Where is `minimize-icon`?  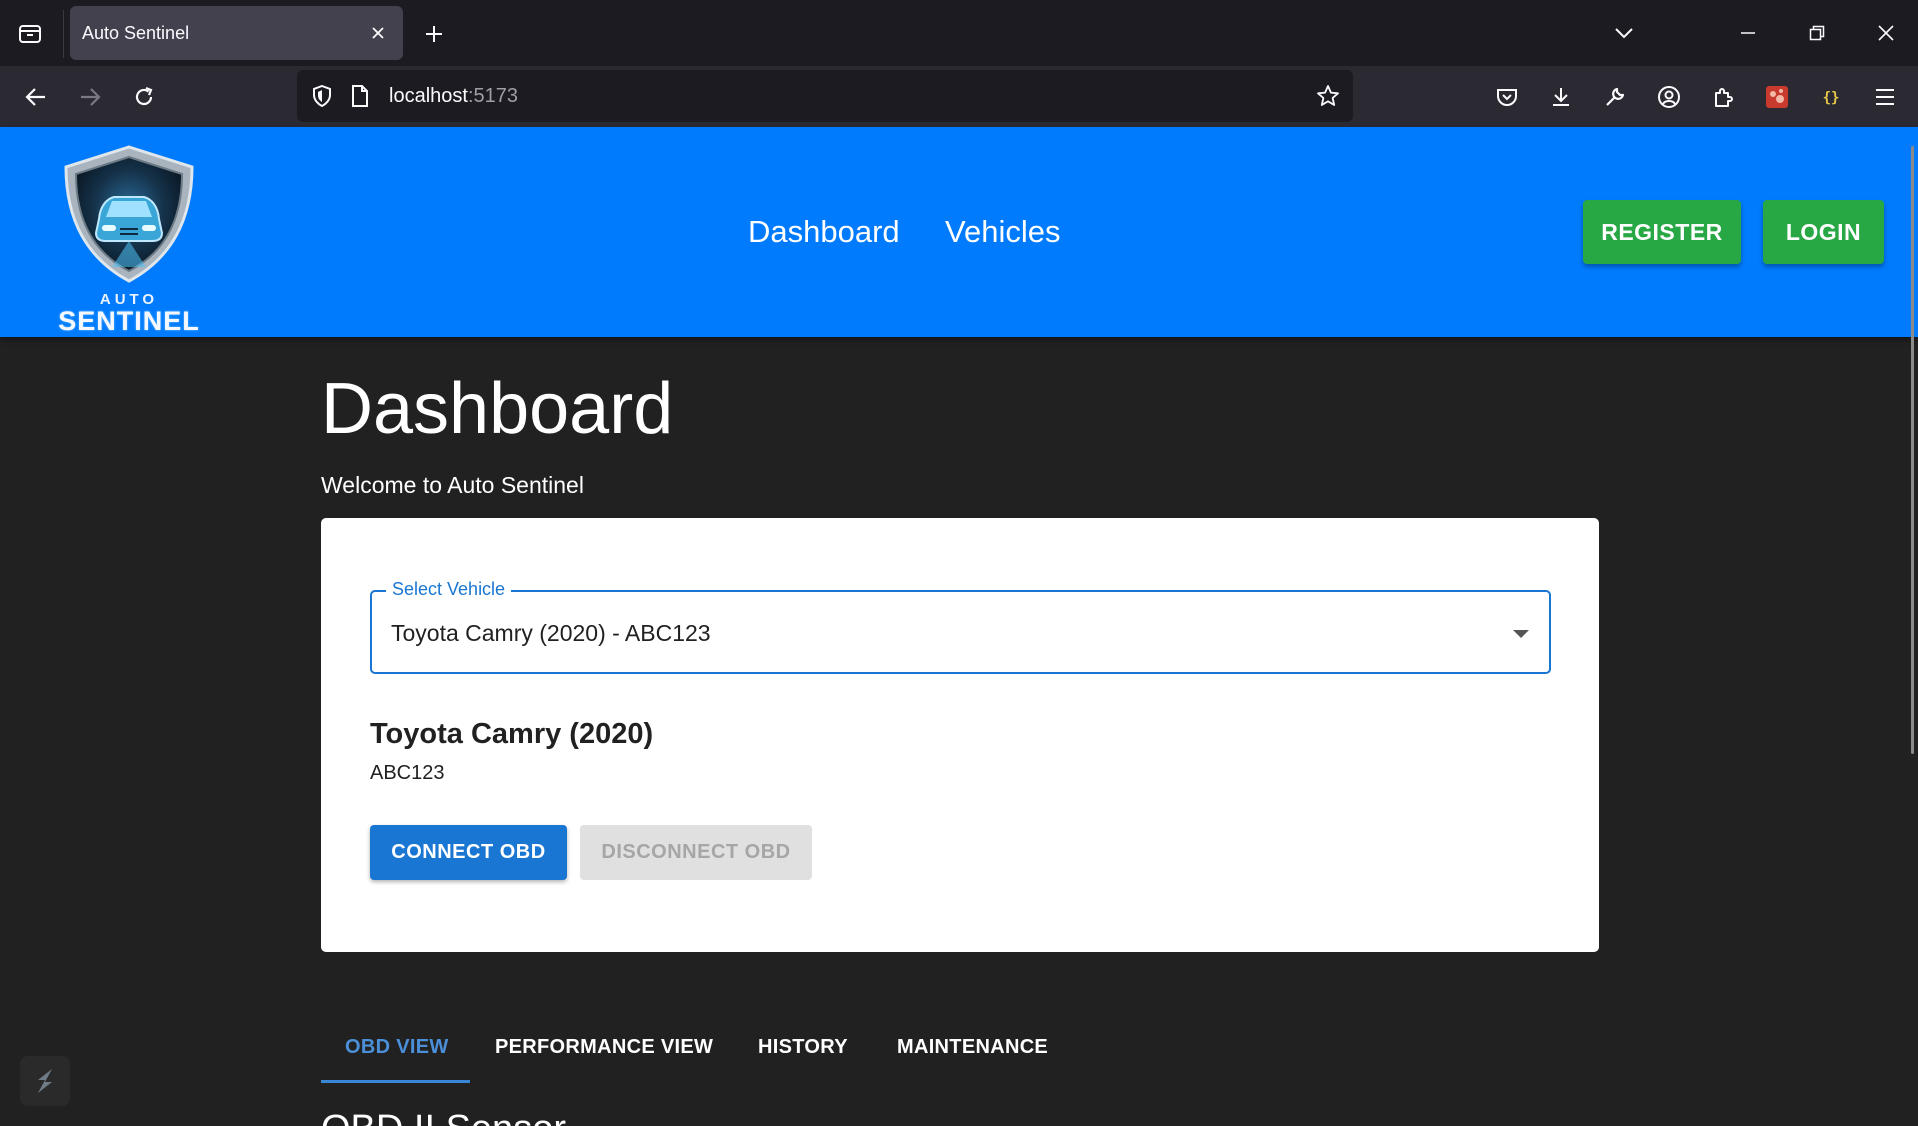
minimize-icon is located at coordinates (1748, 33).